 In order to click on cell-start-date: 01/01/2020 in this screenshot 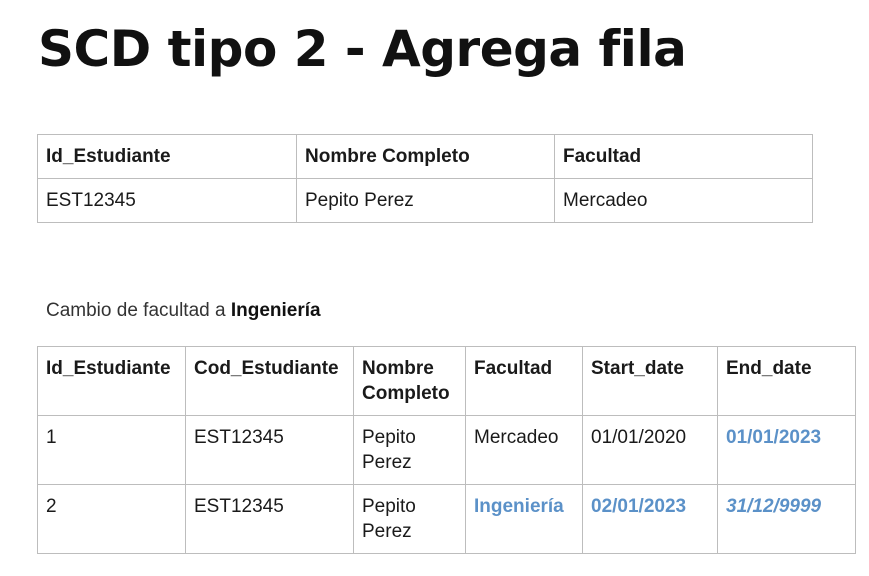, I will do `click(650, 450)`.